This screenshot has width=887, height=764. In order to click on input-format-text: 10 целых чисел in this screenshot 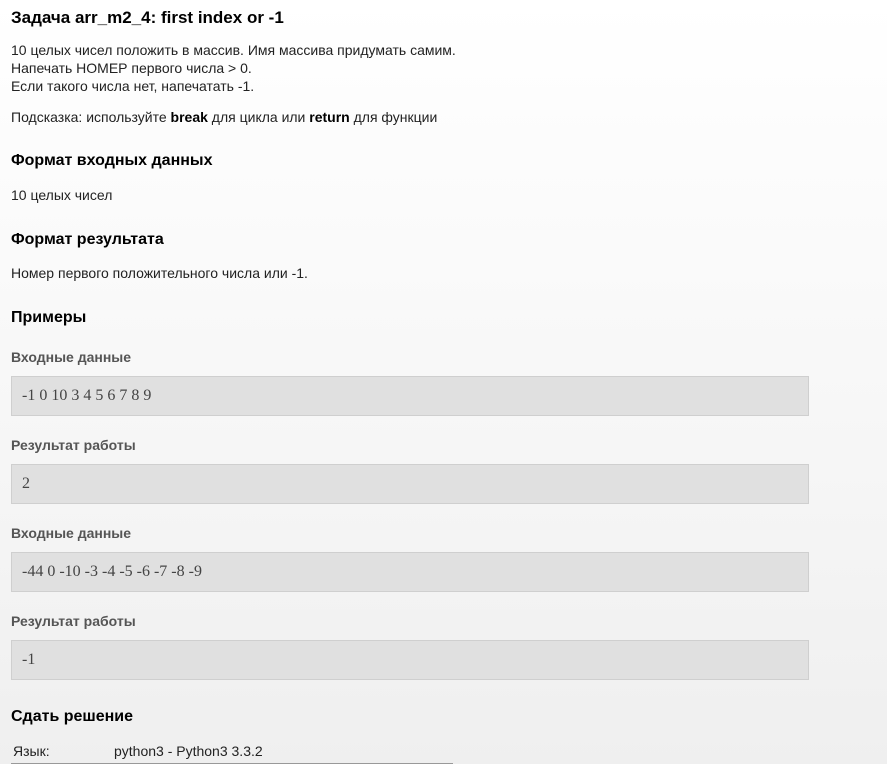, I will do `click(62, 195)`.